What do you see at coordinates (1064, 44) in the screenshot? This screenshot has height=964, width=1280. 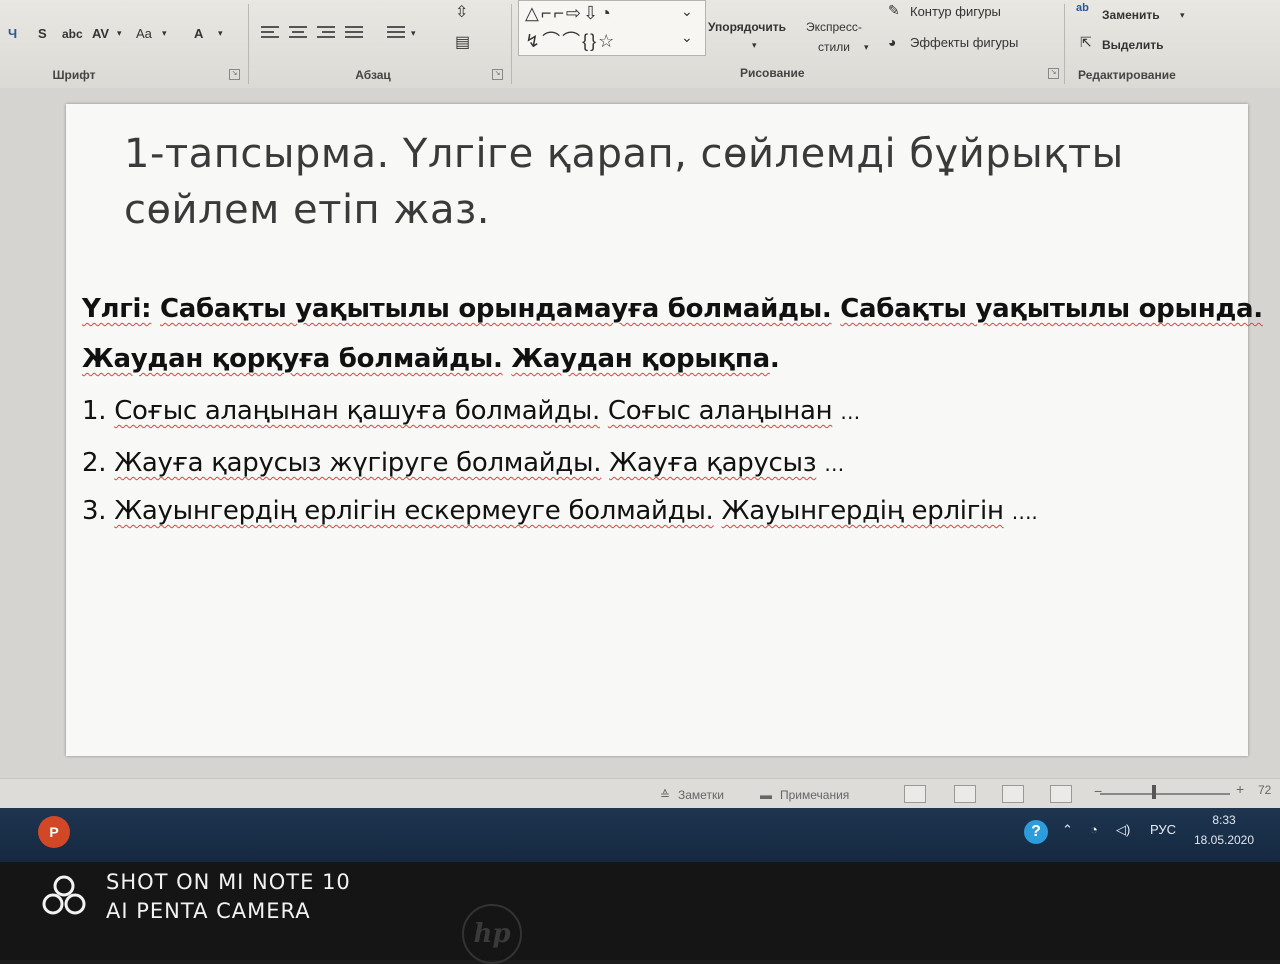 I see `ribbon-separator` at bounding box center [1064, 44].